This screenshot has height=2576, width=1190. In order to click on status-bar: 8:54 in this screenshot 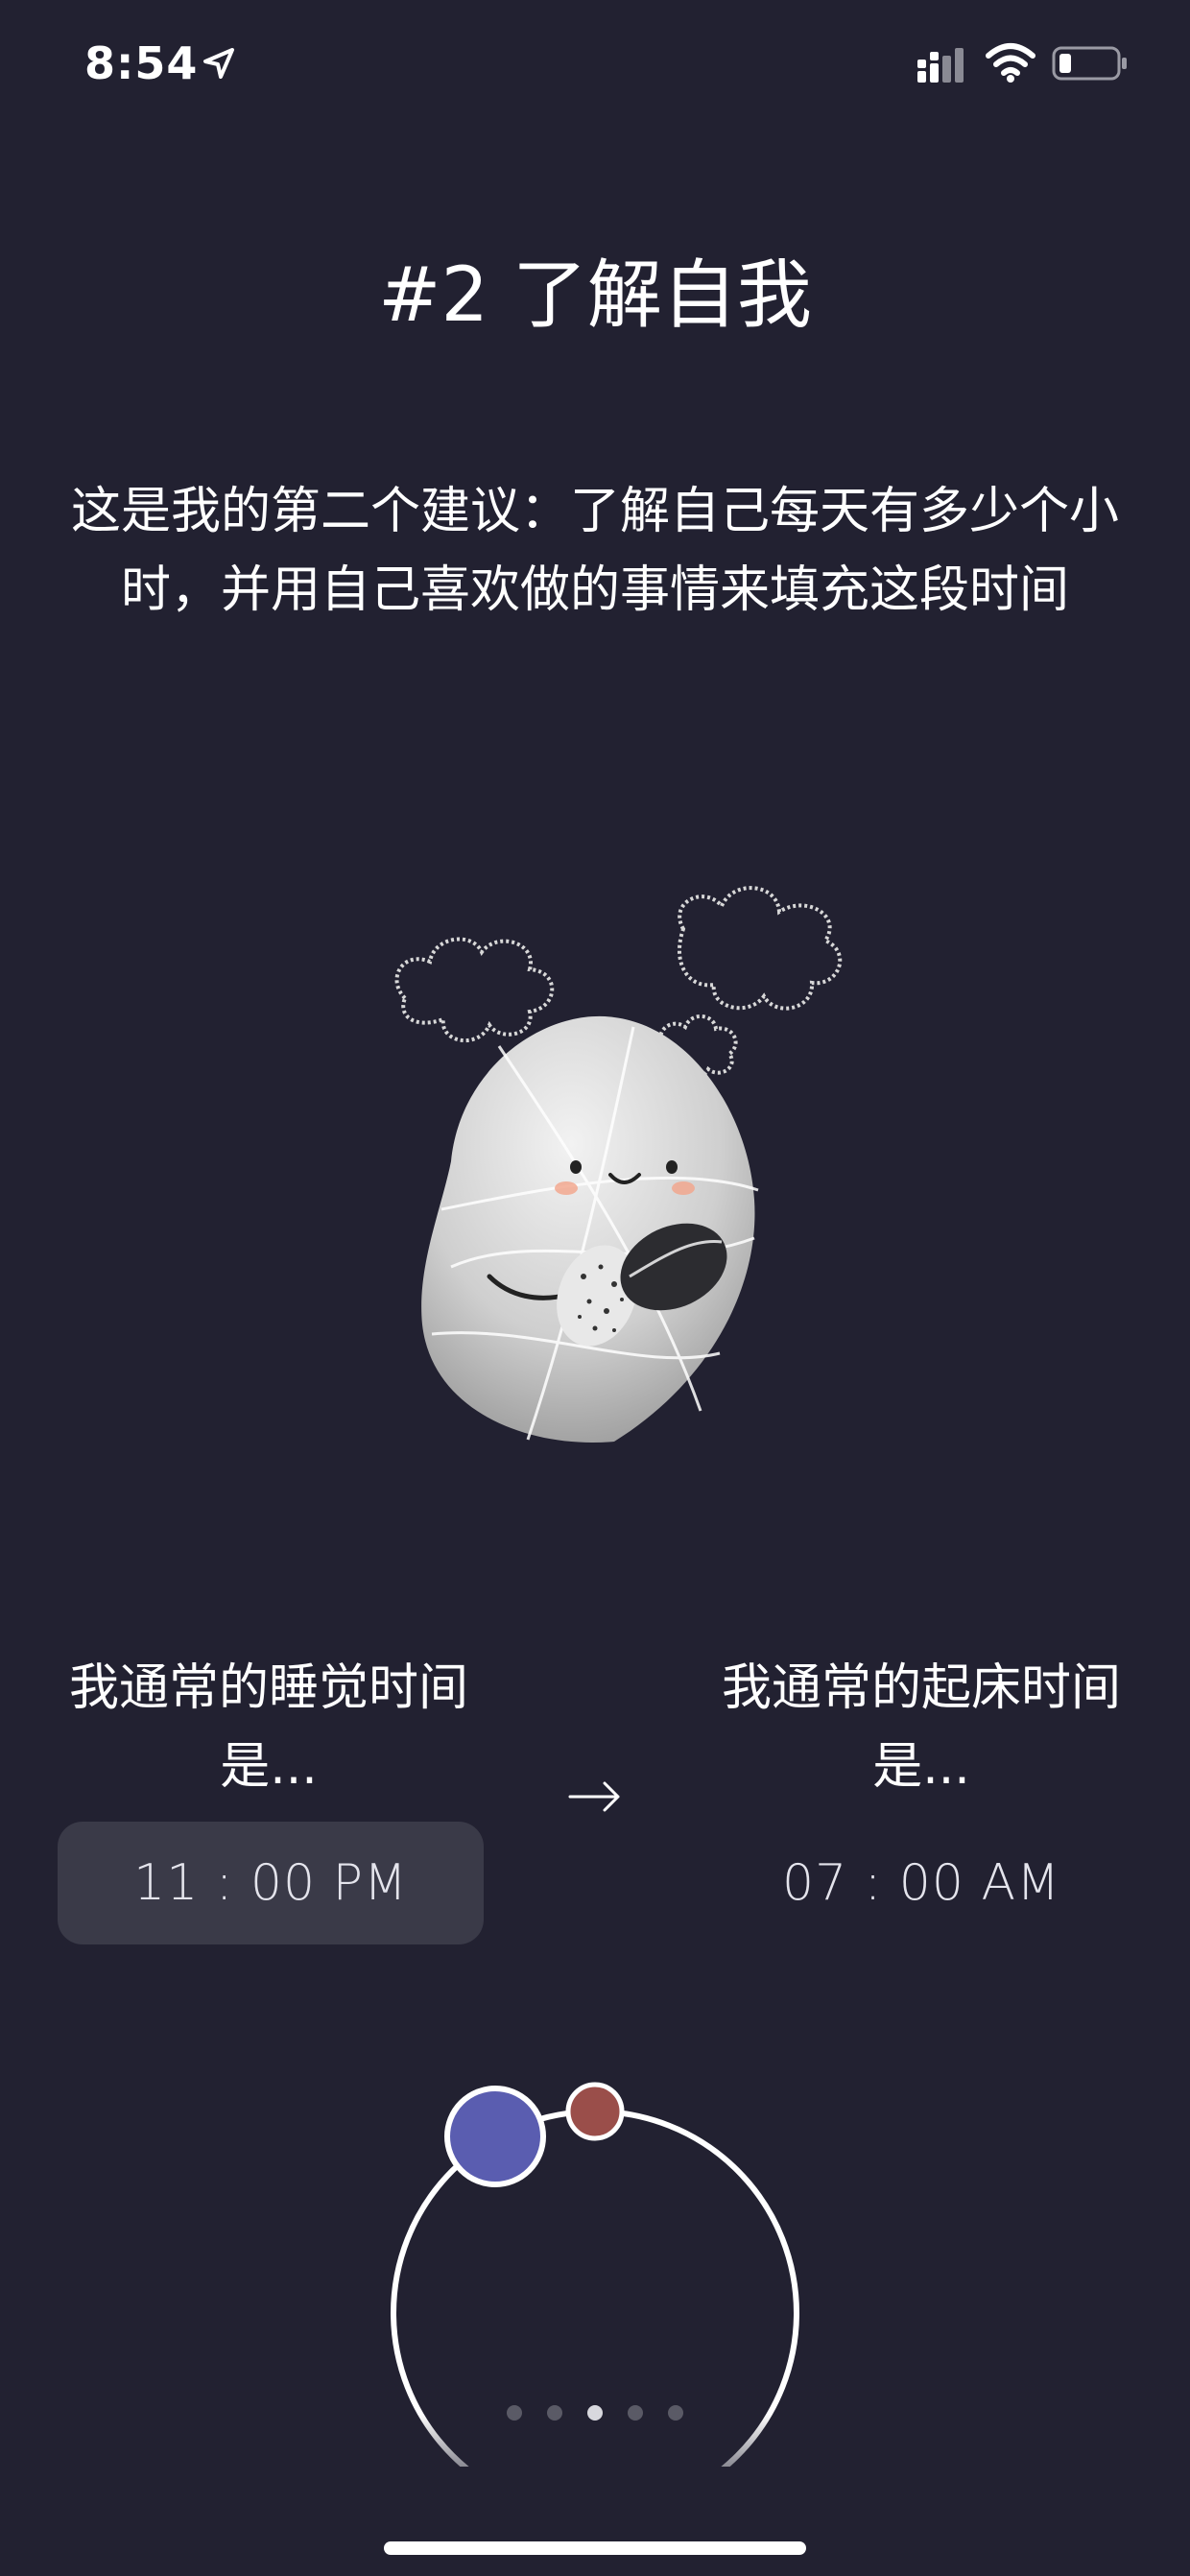, I will do `click(595, 67)`.